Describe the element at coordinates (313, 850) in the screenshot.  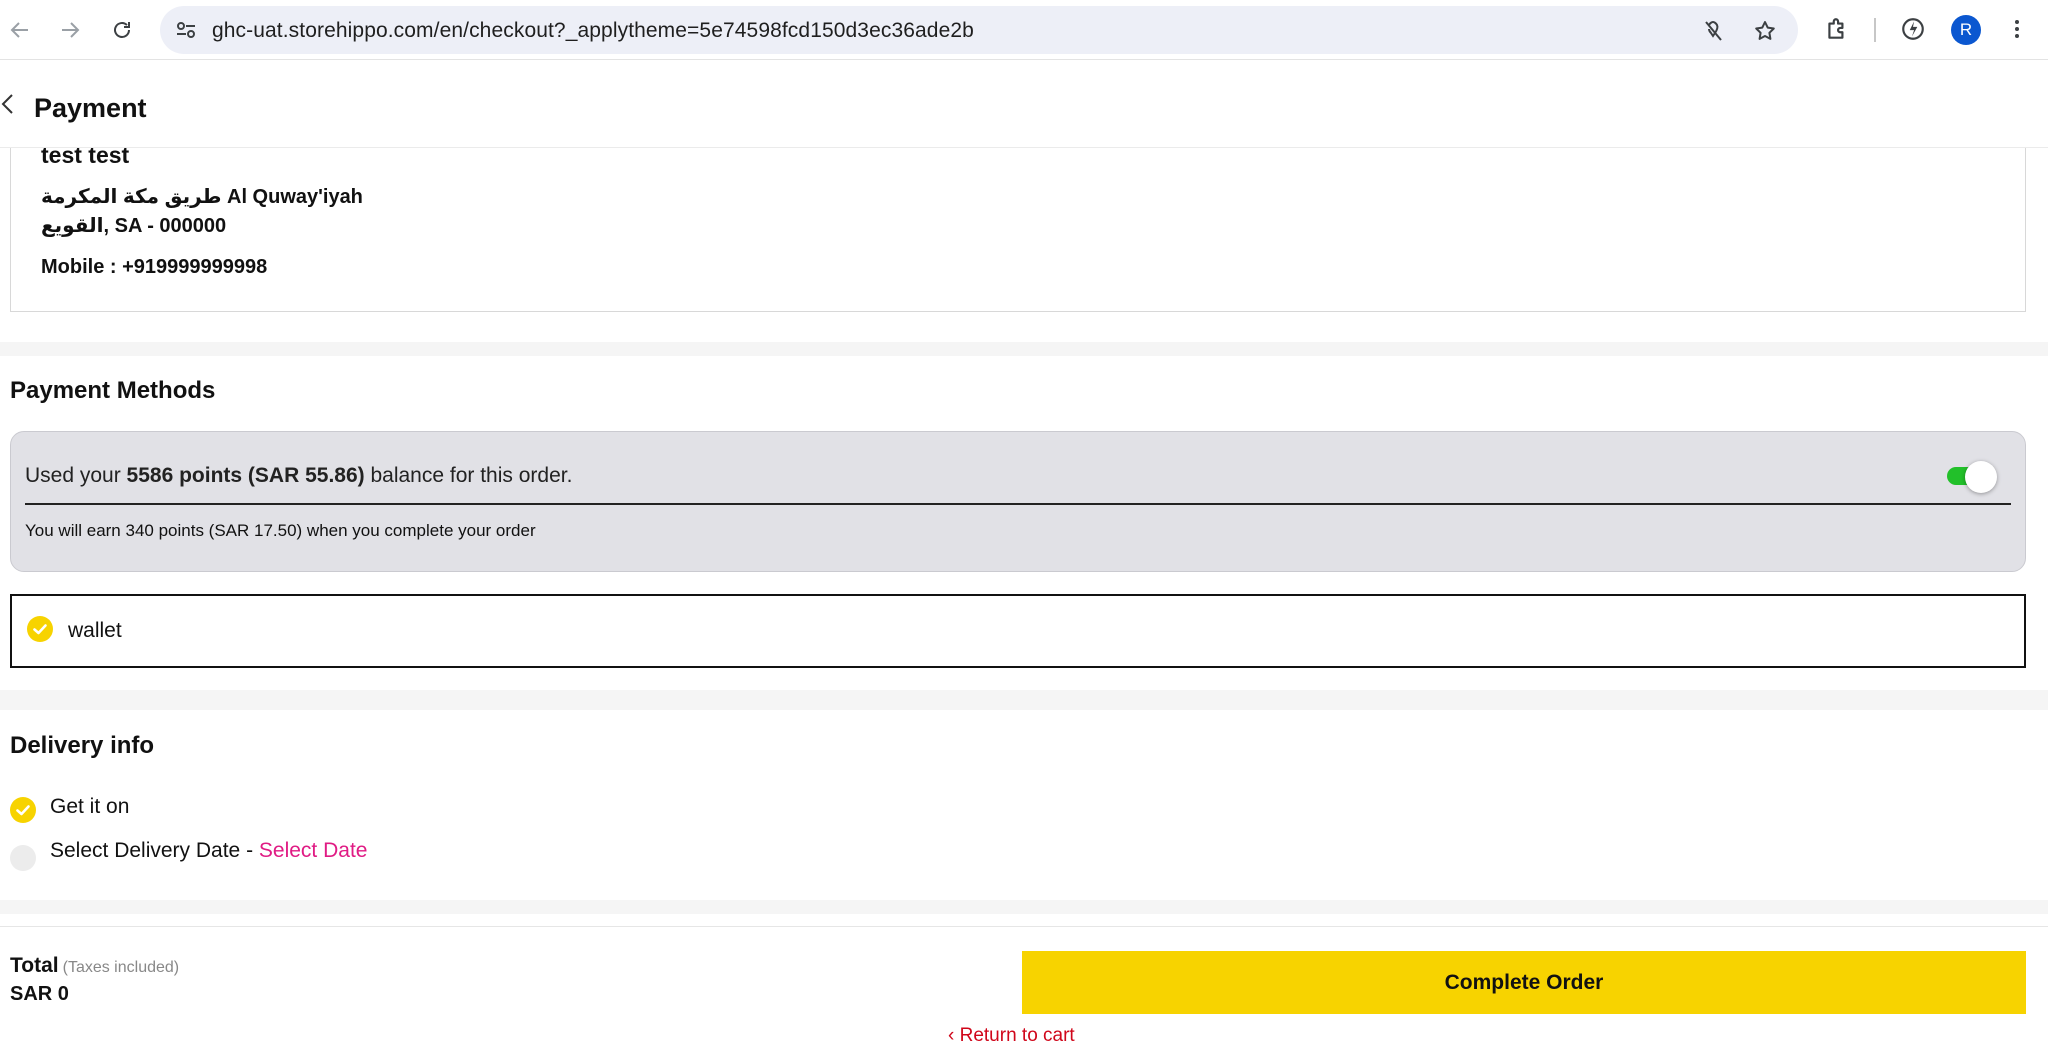
I see `select-date-link: Select Date` at that location.